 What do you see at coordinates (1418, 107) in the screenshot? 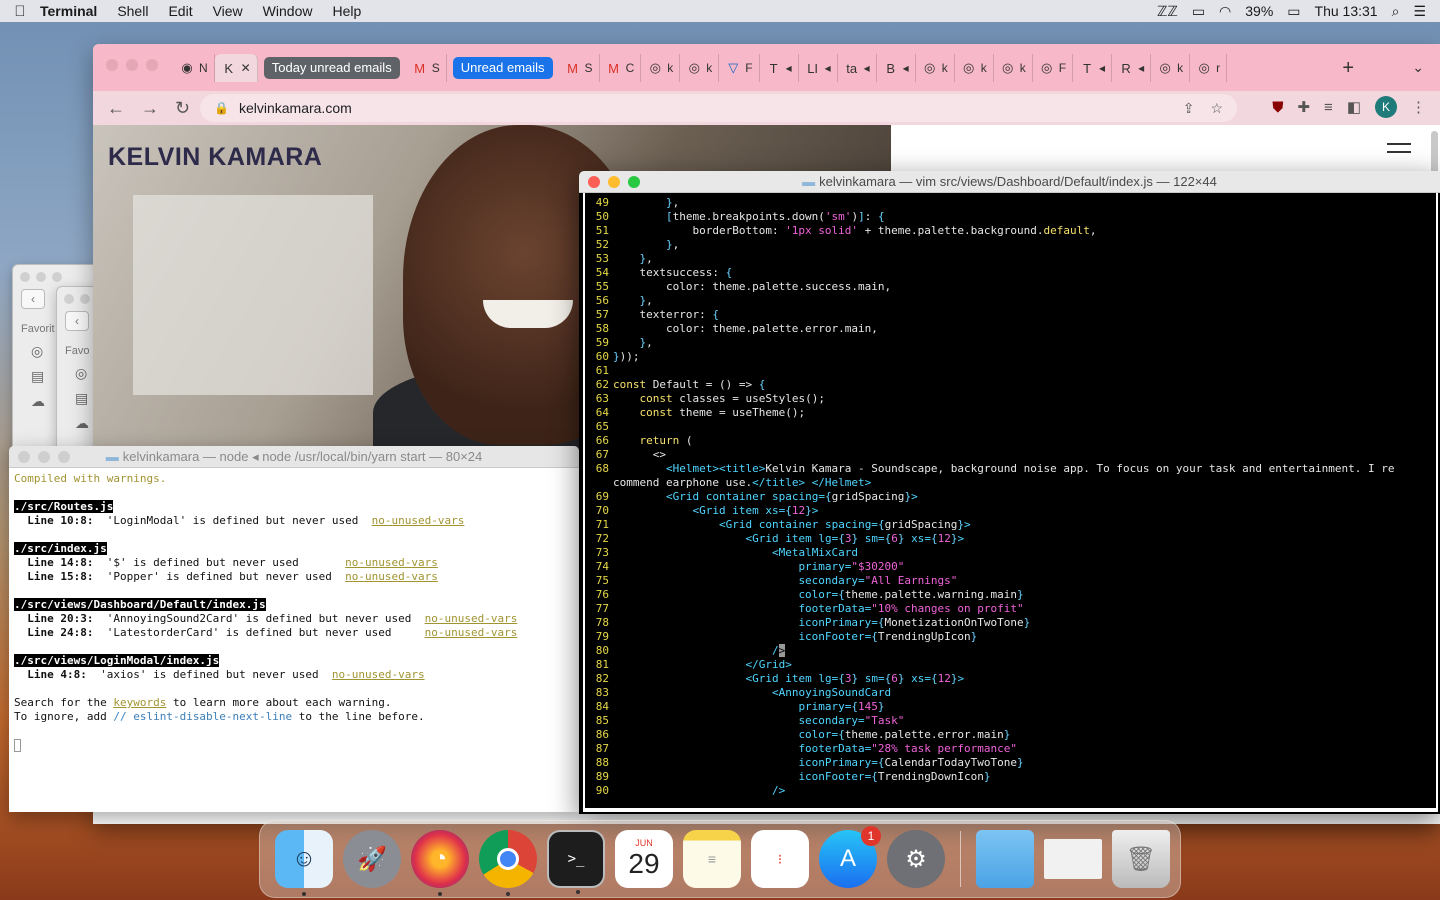
I see `more-menu-icon: ⋮` at bounding box center [1418, 107].